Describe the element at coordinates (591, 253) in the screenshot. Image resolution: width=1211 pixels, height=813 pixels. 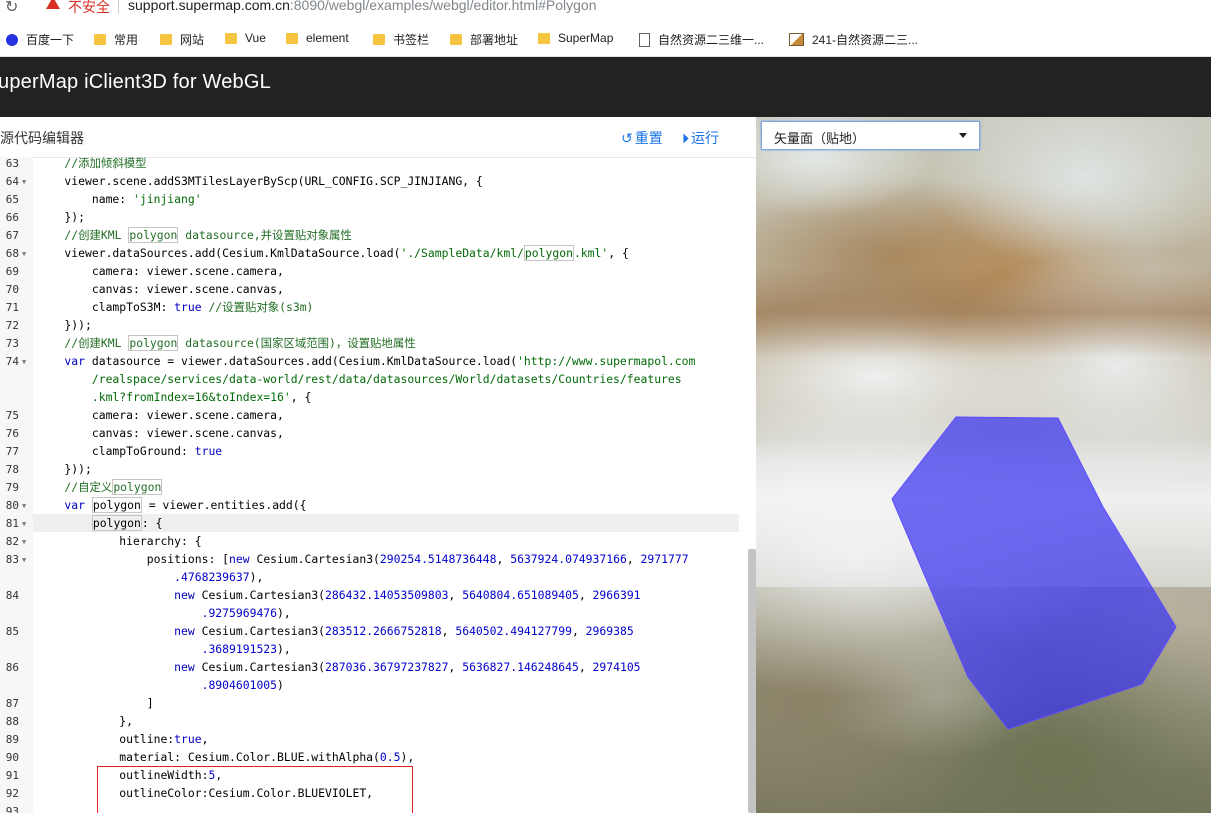
I see `code-token: .kml'` at that location.